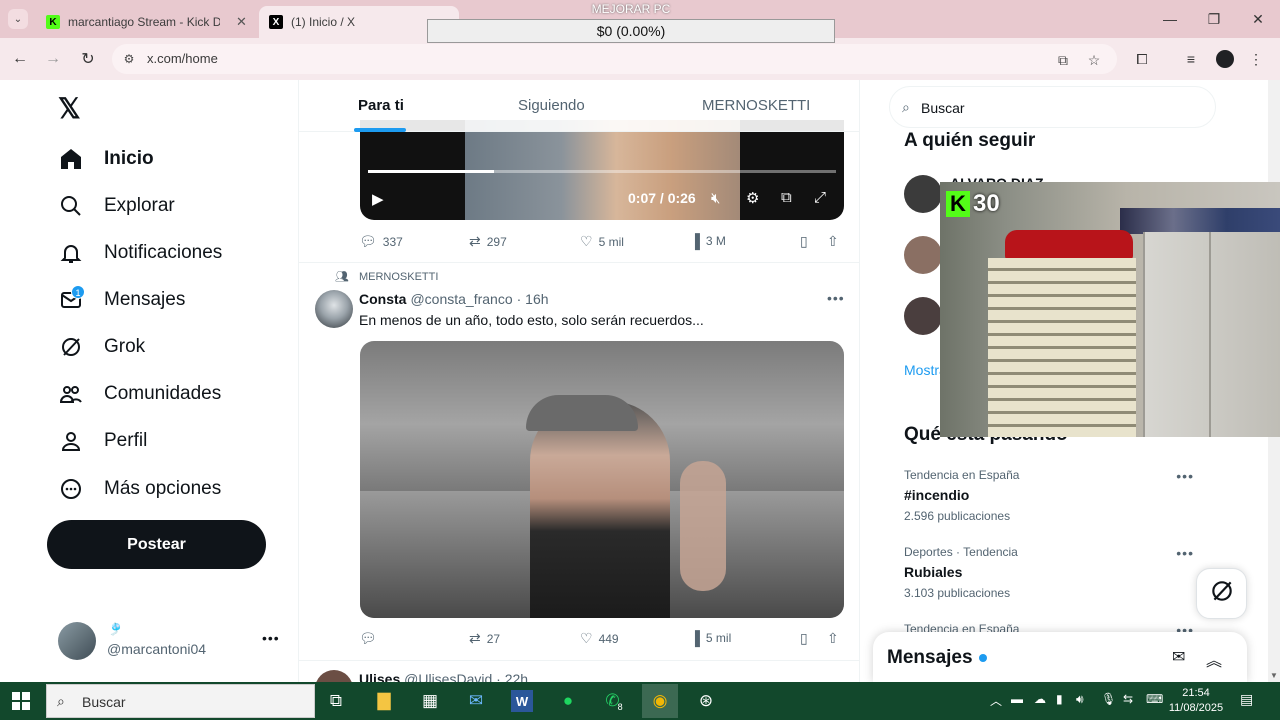  What do you see at coordinates (512, 676) in the screenshot?
I see `tweet-time: · 22h` at bounding box center [512, 676].